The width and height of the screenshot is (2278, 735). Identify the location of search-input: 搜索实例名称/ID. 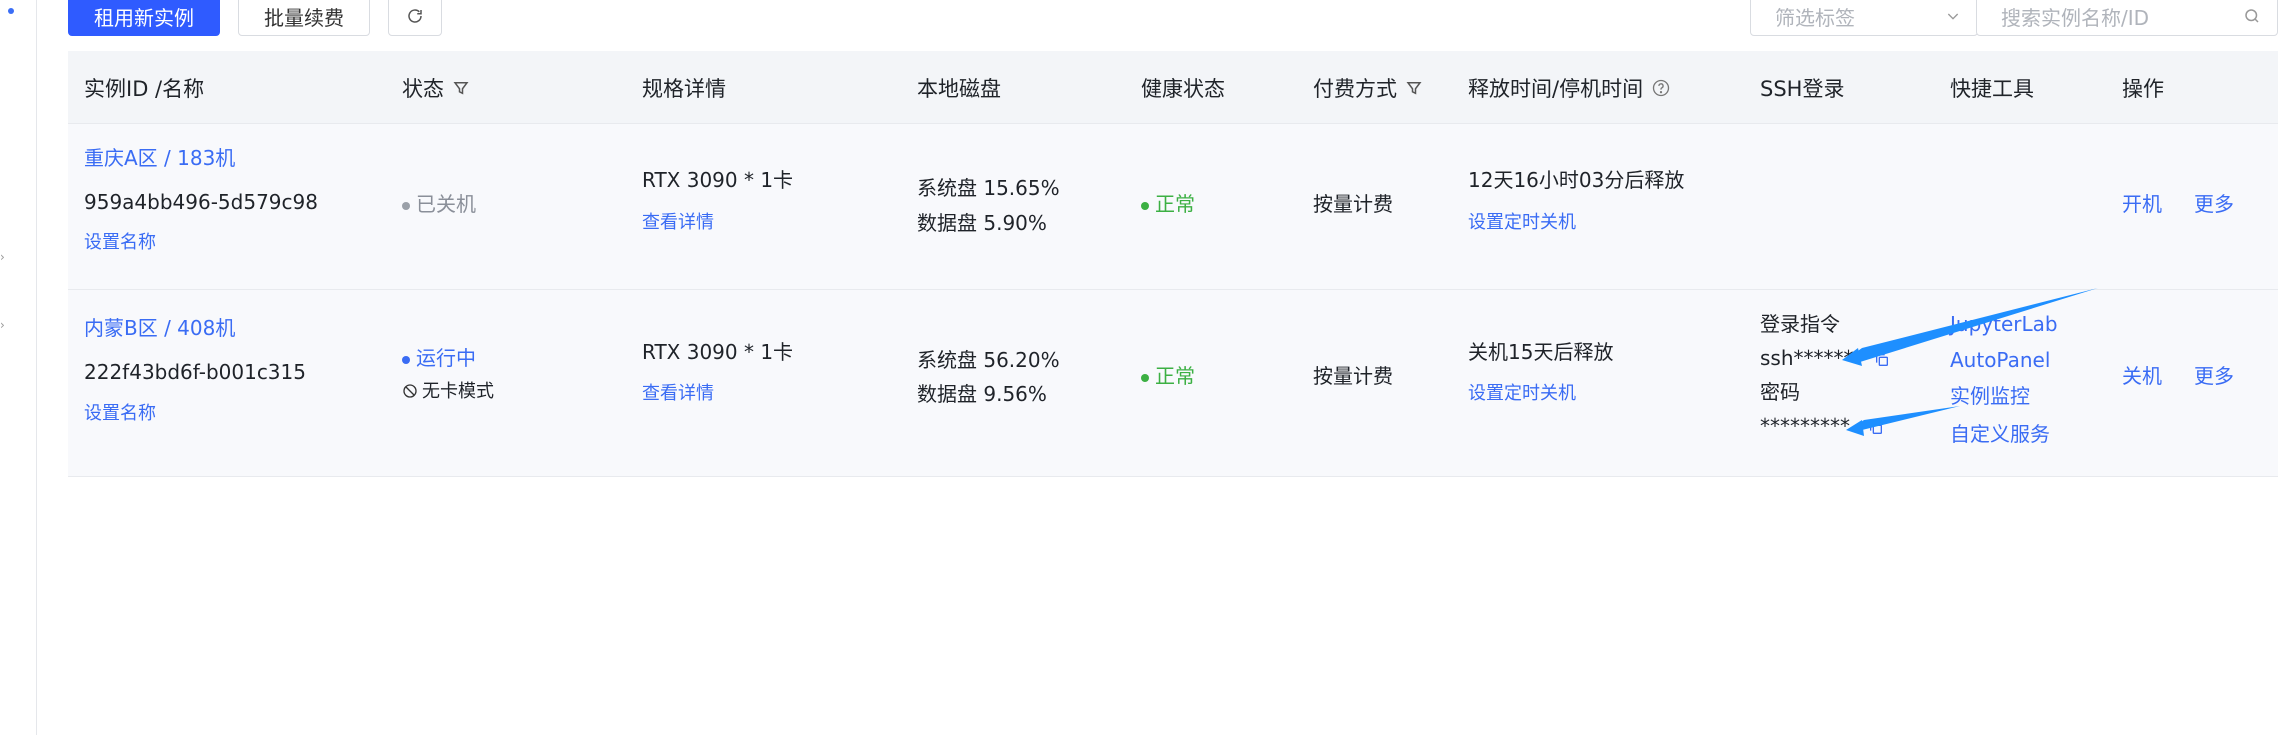
(2127, 18).